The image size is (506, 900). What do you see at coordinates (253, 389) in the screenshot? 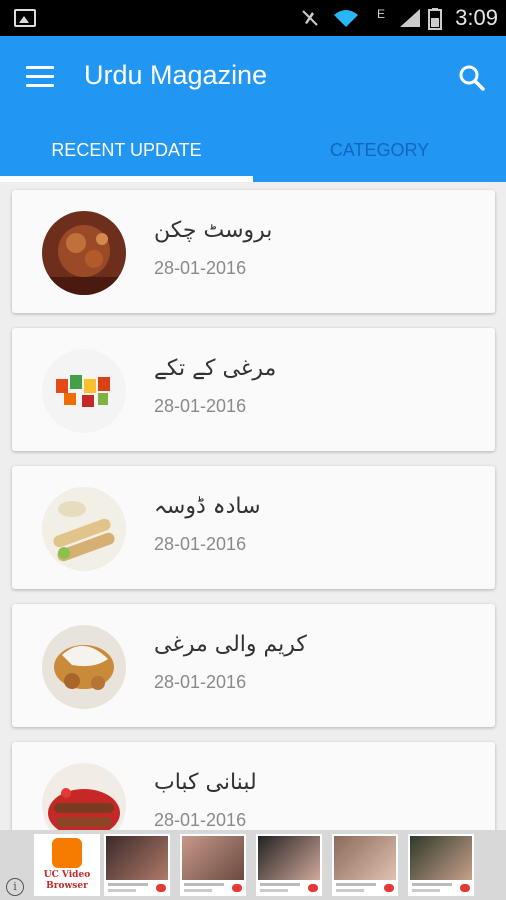
I see `list-item: مرغی کے تکے 28-01-2016` at bounding box center [253, 389].